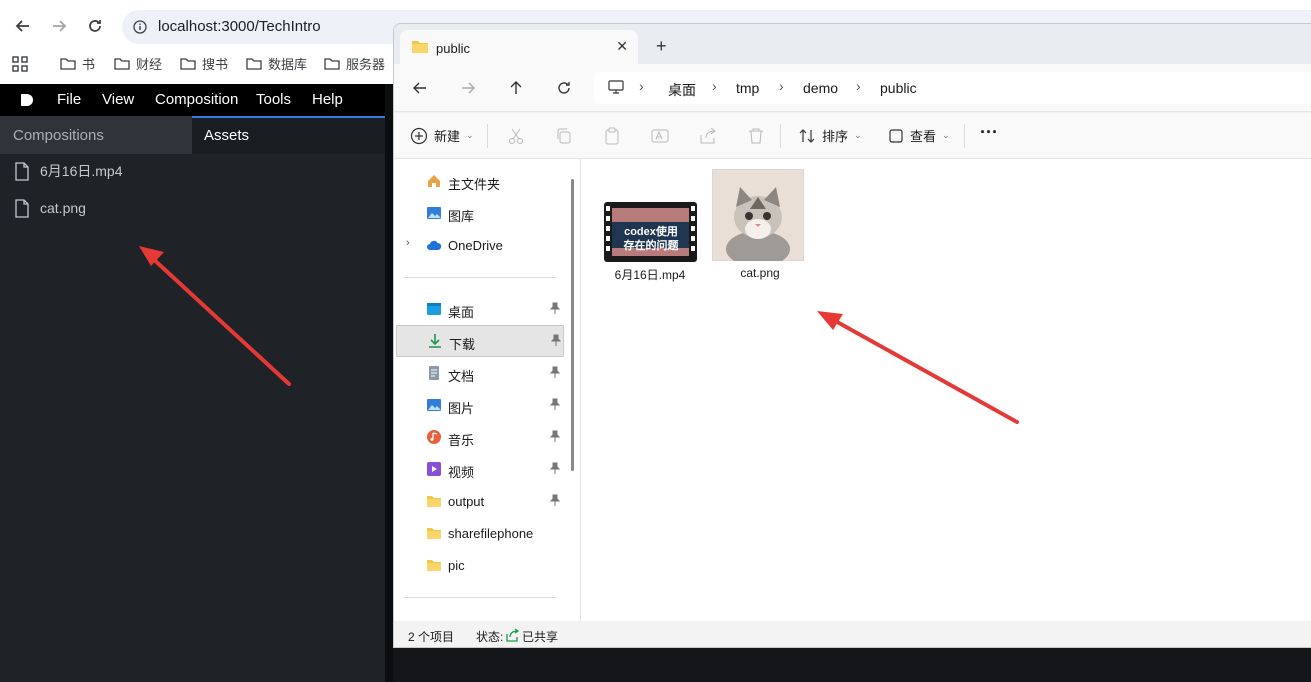 The image size is (1311, 682). What do you see at coordinates (480, 501) in the screenshot?
I see `sidebar-item-output: output` at bounding box center [480, 501].